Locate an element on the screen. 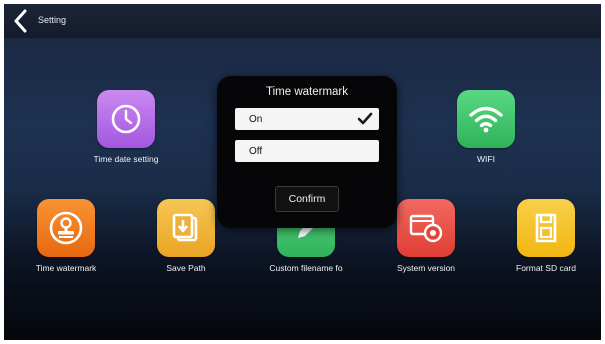  sd-card-icon is located at coordinates (546, 228).